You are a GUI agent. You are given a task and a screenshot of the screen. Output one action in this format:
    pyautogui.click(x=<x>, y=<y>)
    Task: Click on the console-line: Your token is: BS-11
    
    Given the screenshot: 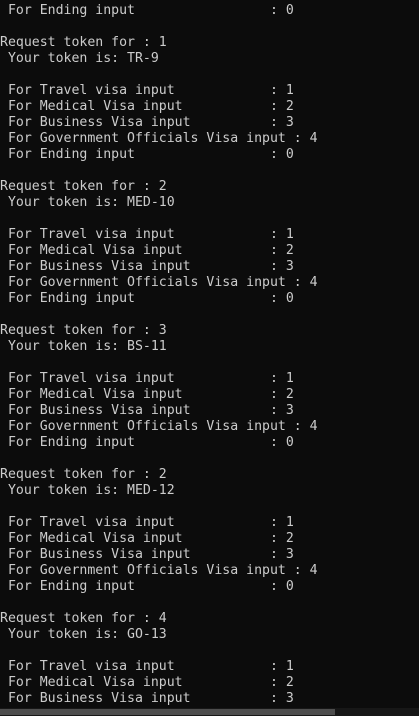 What is the action you would take?
    pyautogui.click(x=83, y=346)
    